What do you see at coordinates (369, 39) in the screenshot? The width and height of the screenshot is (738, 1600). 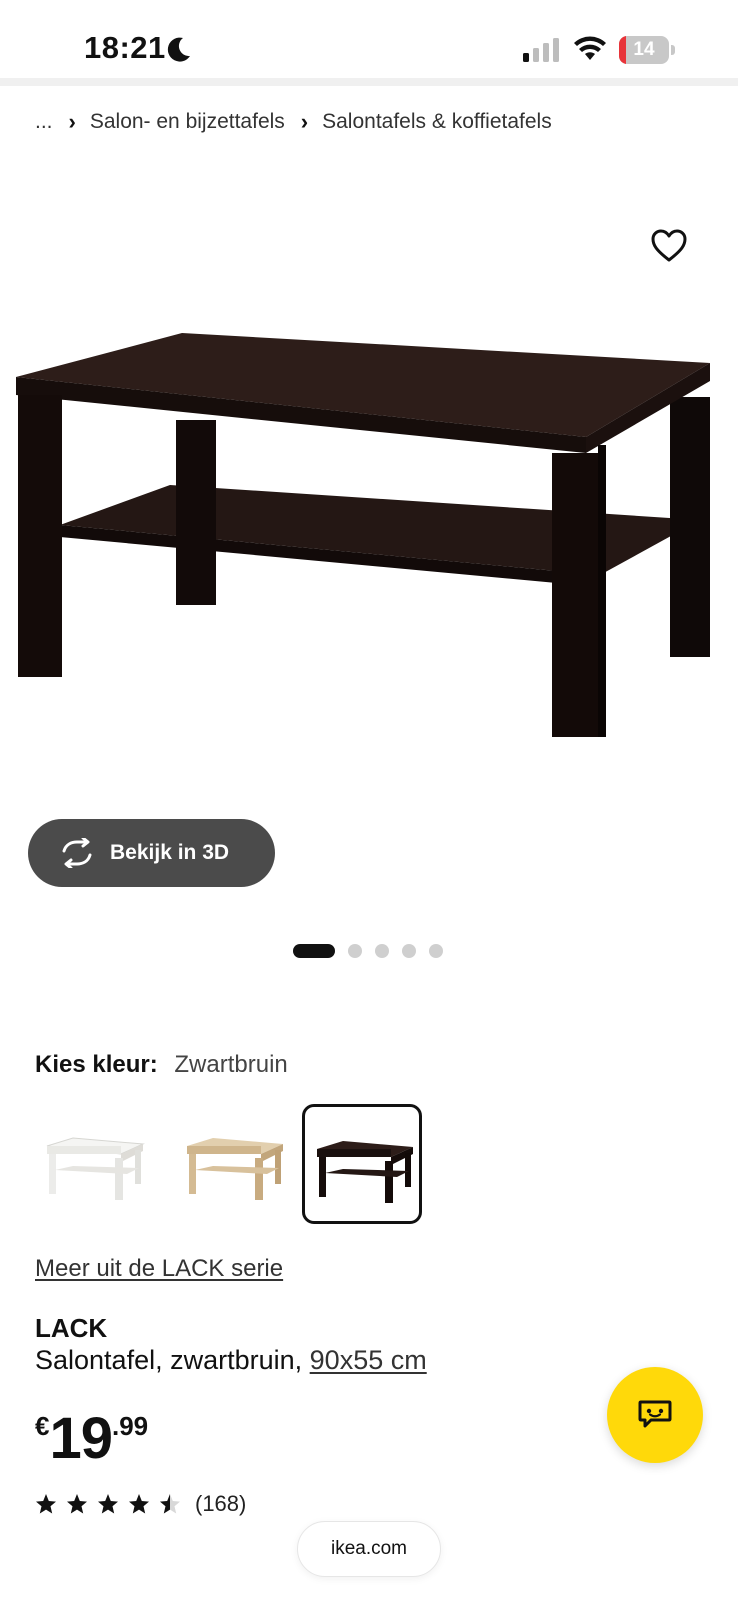 I see `status-bar: 18:21 14` at bounding box center [369, 39].